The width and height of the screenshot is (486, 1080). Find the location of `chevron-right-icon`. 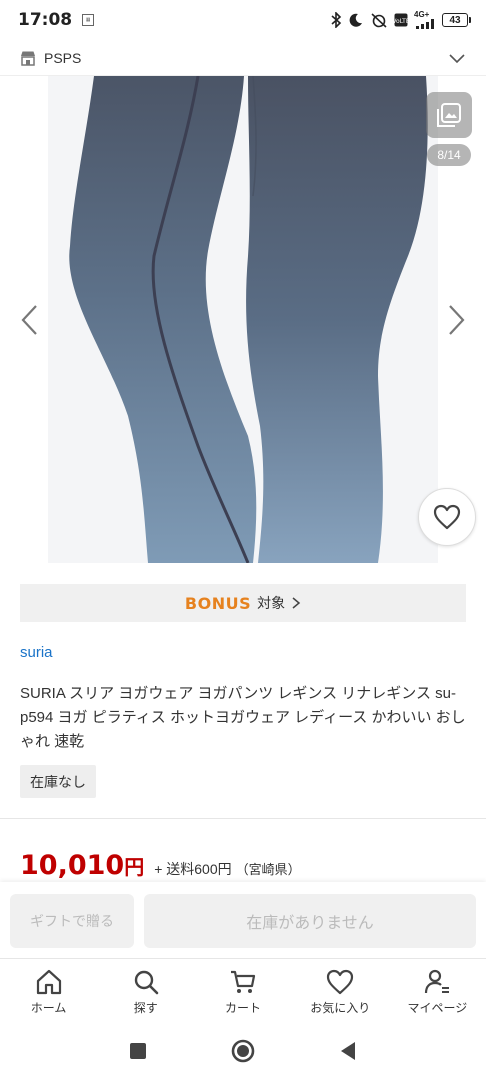

chevron-right-icon is located at coordinates (296, 603).